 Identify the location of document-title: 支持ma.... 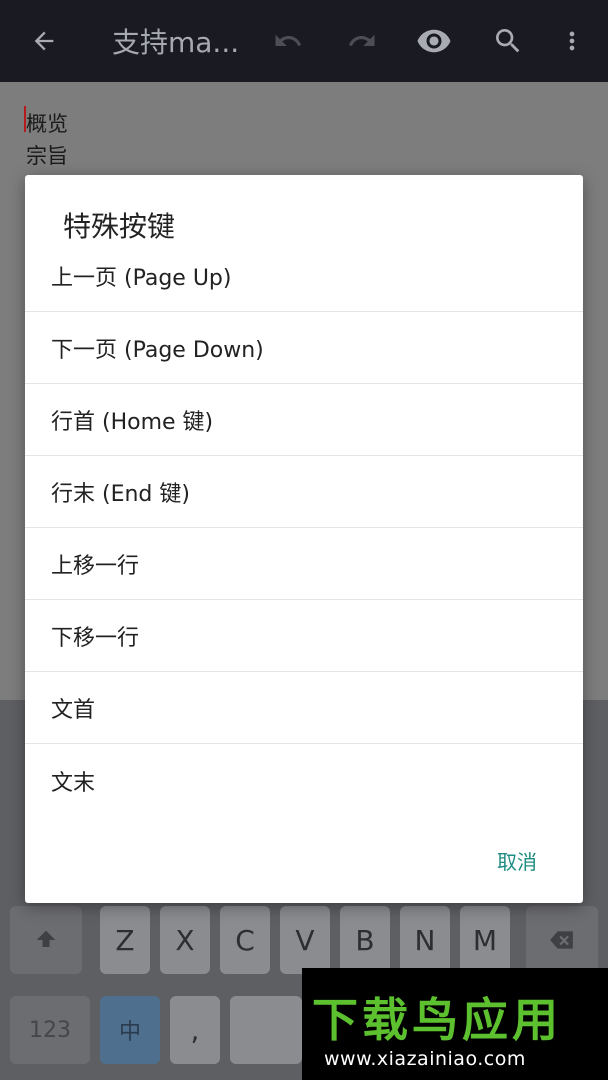
(176, 42).